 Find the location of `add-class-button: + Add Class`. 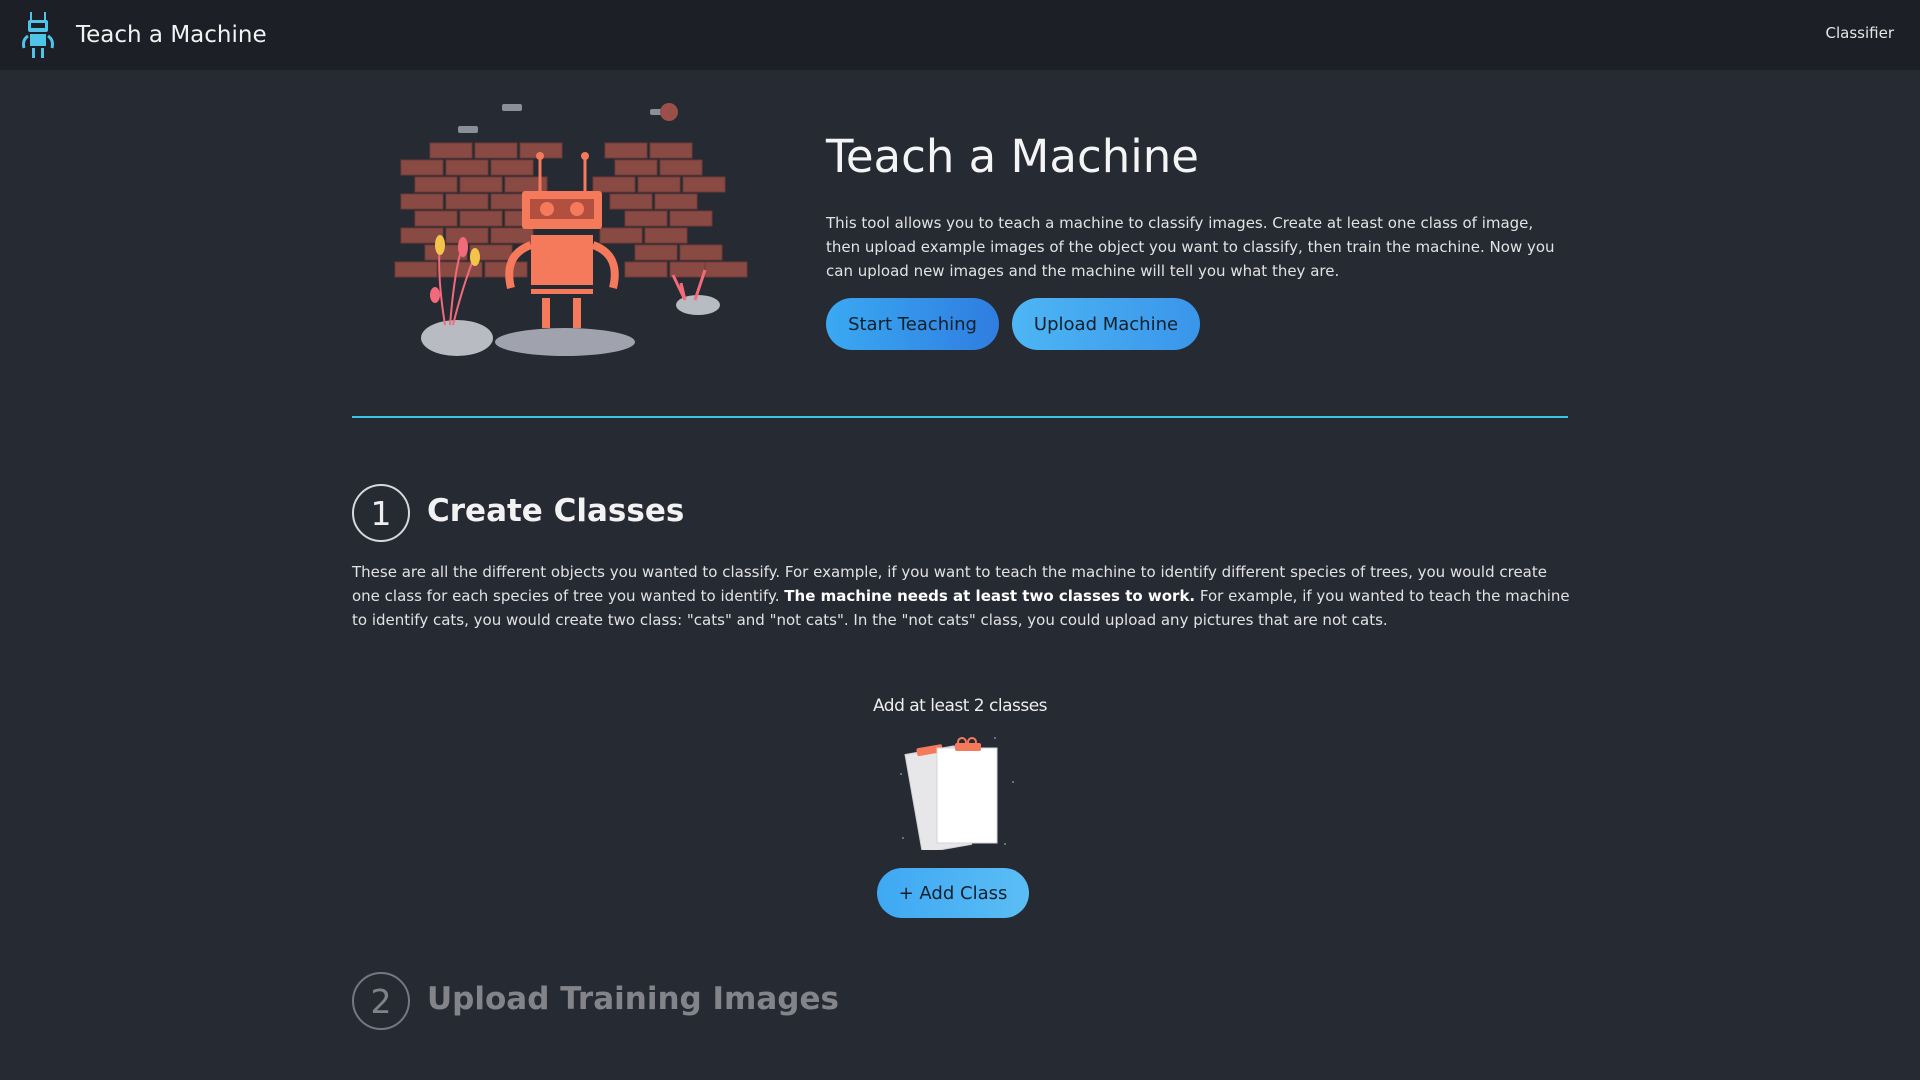

add-class-button: + Add Class is located at coordinates (953, 893).